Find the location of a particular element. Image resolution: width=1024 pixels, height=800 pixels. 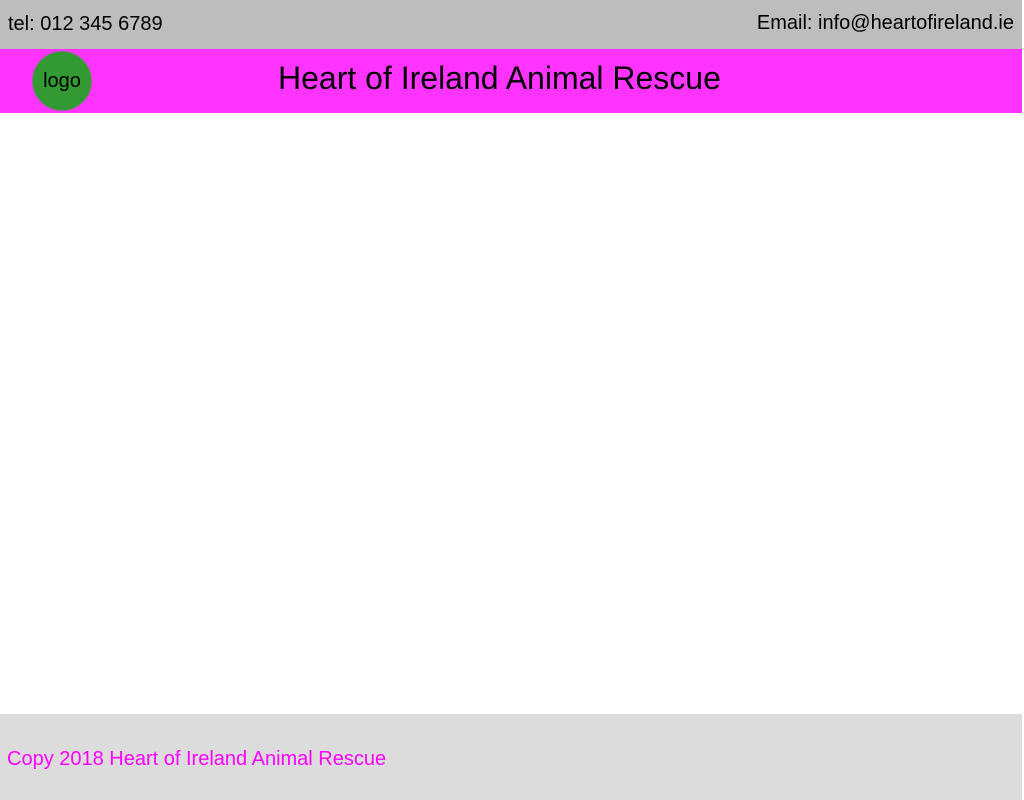

site-header: logo Heart of Ireland Animal Rescue is located at coordinates (511, 81).